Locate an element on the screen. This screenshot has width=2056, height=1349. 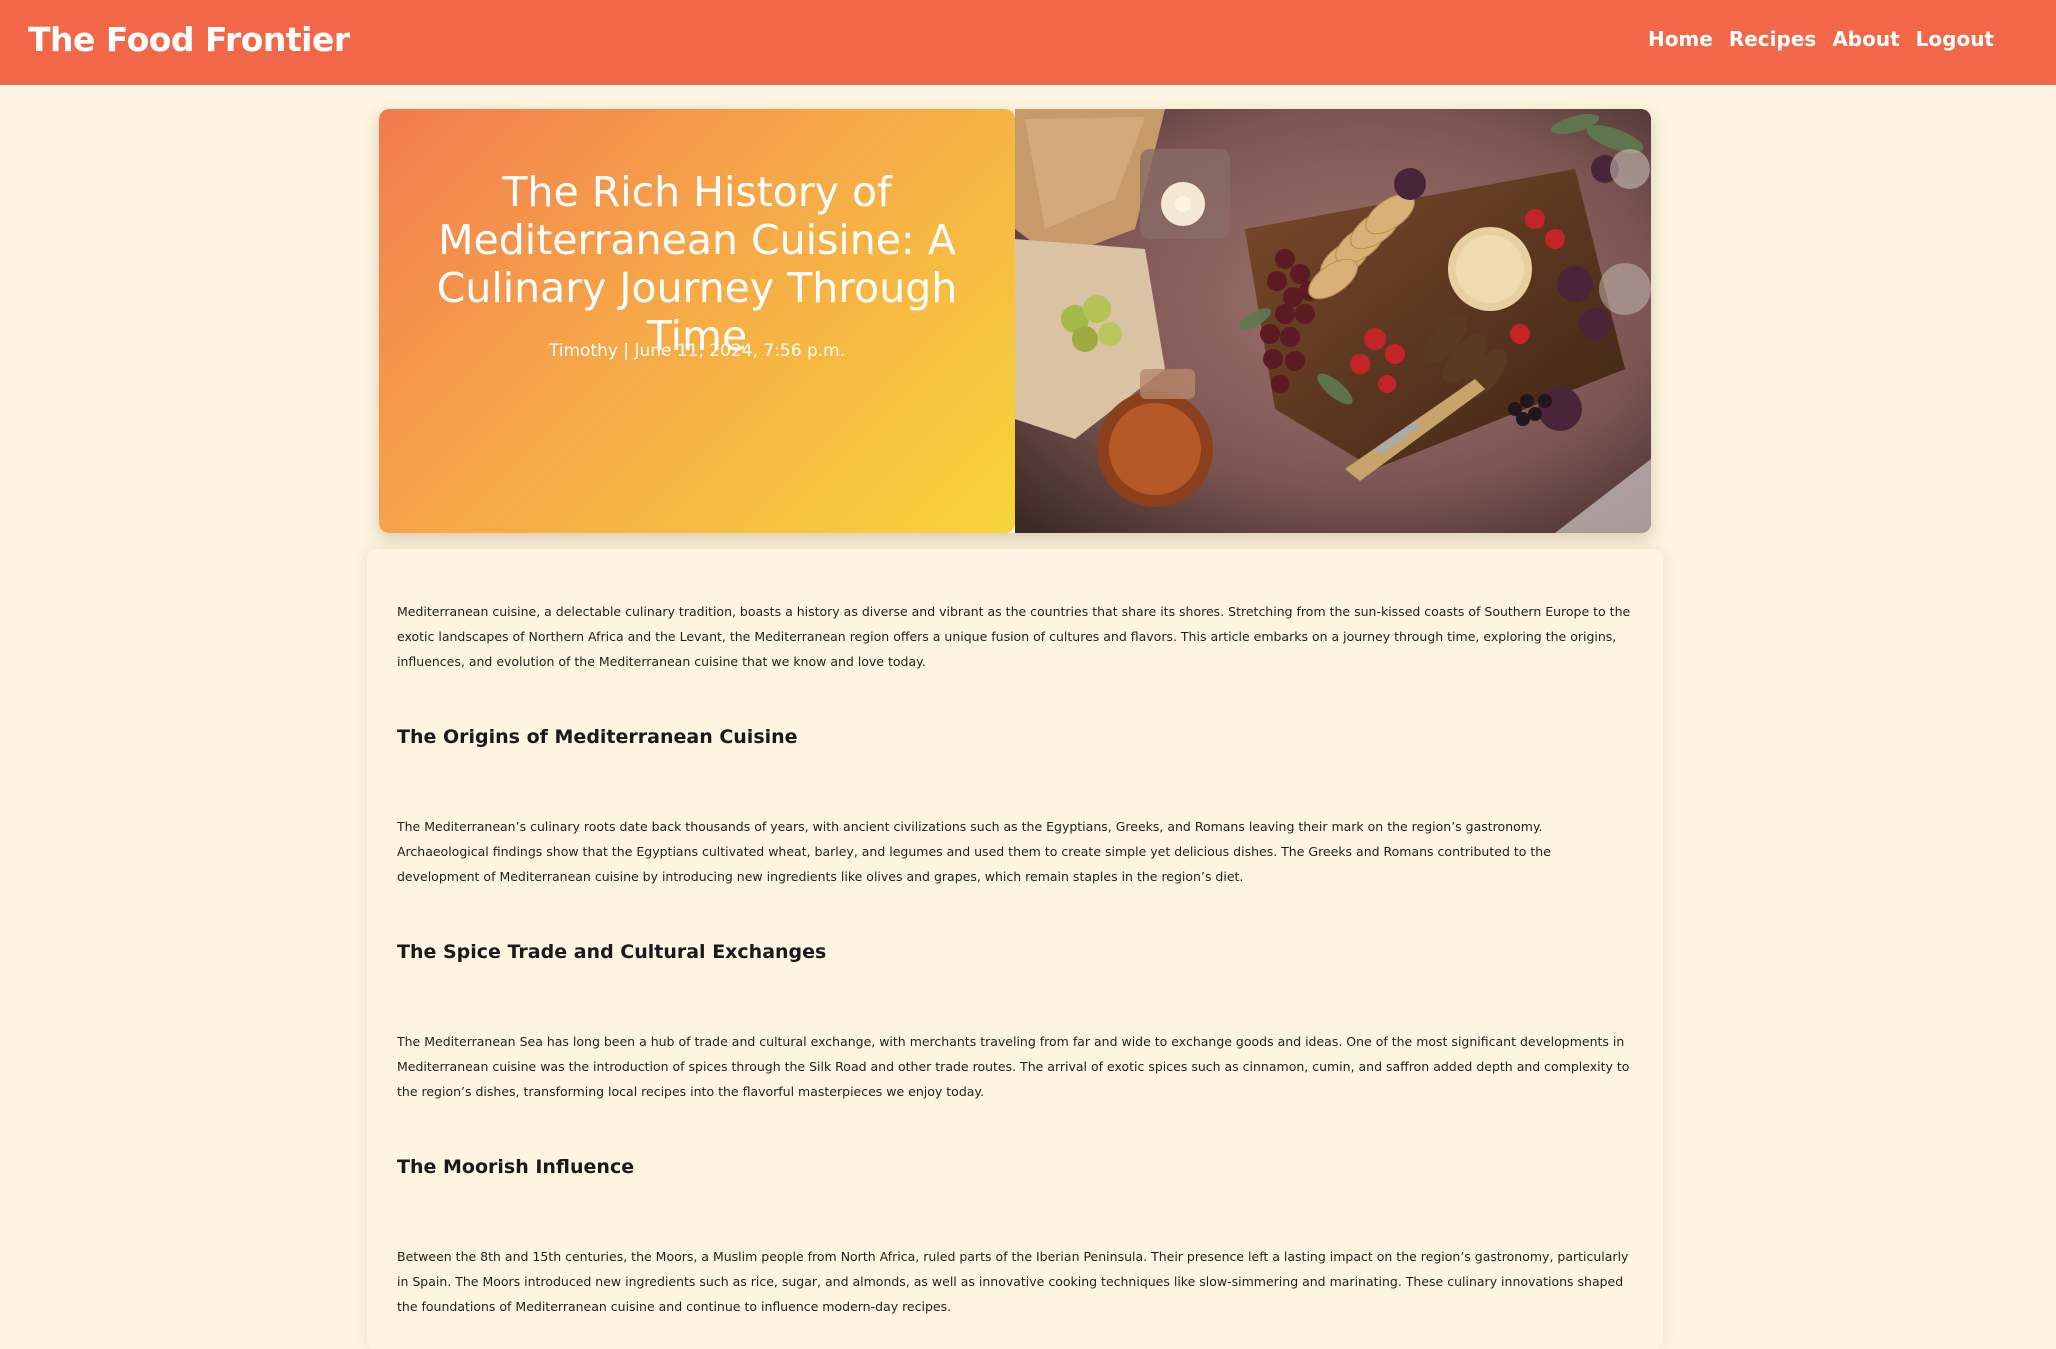
nav-recipes-link: Recipes is located at coordinates (1772, 39).